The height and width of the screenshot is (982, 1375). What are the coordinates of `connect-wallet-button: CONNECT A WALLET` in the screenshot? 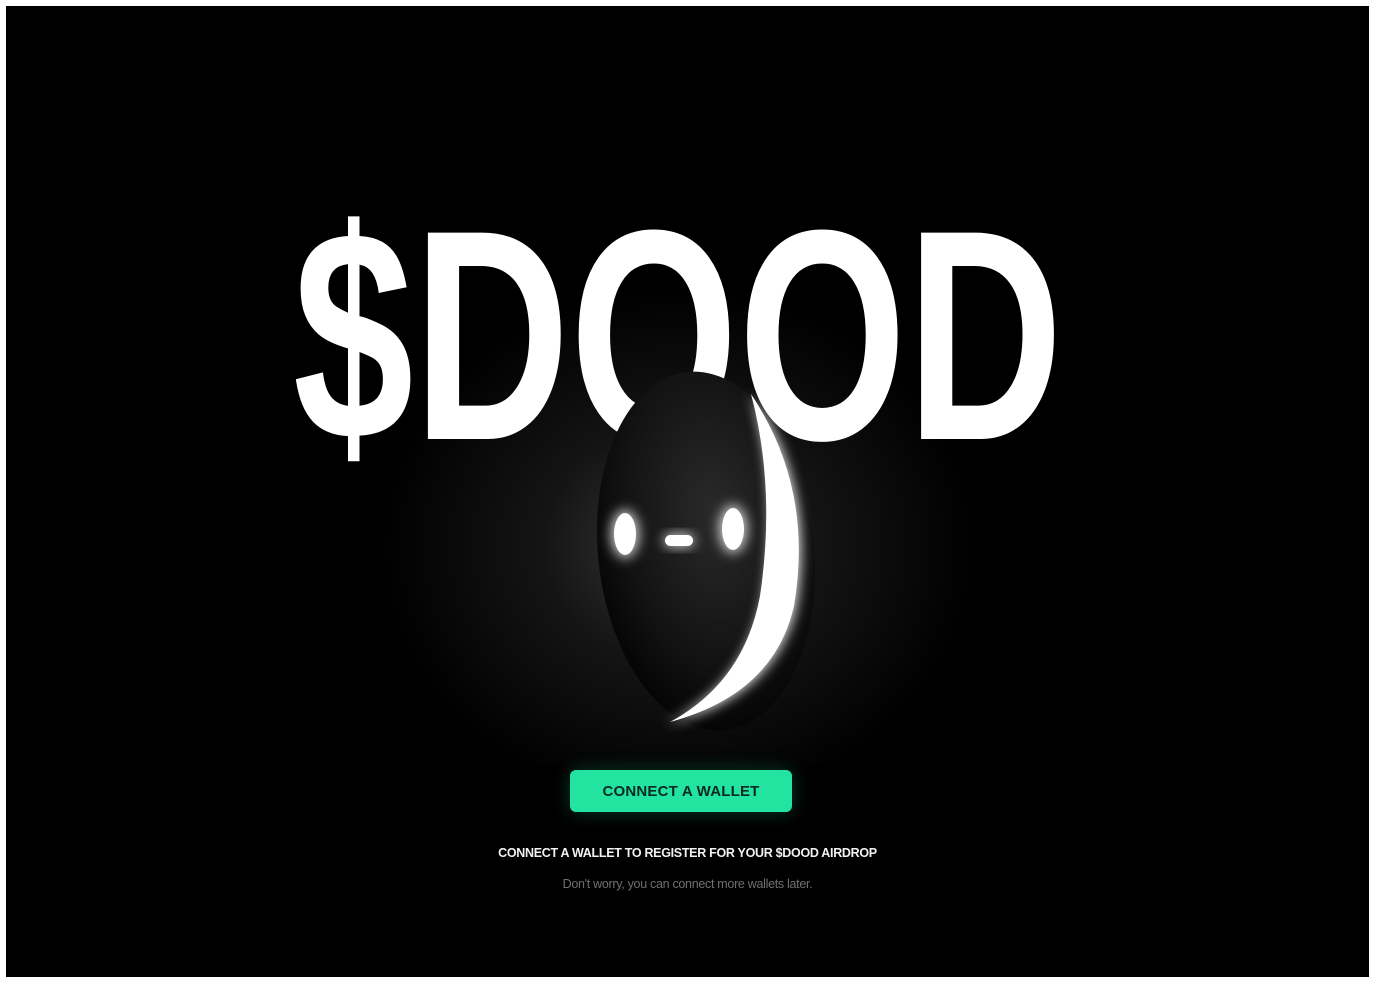 It's located at (681, 791).